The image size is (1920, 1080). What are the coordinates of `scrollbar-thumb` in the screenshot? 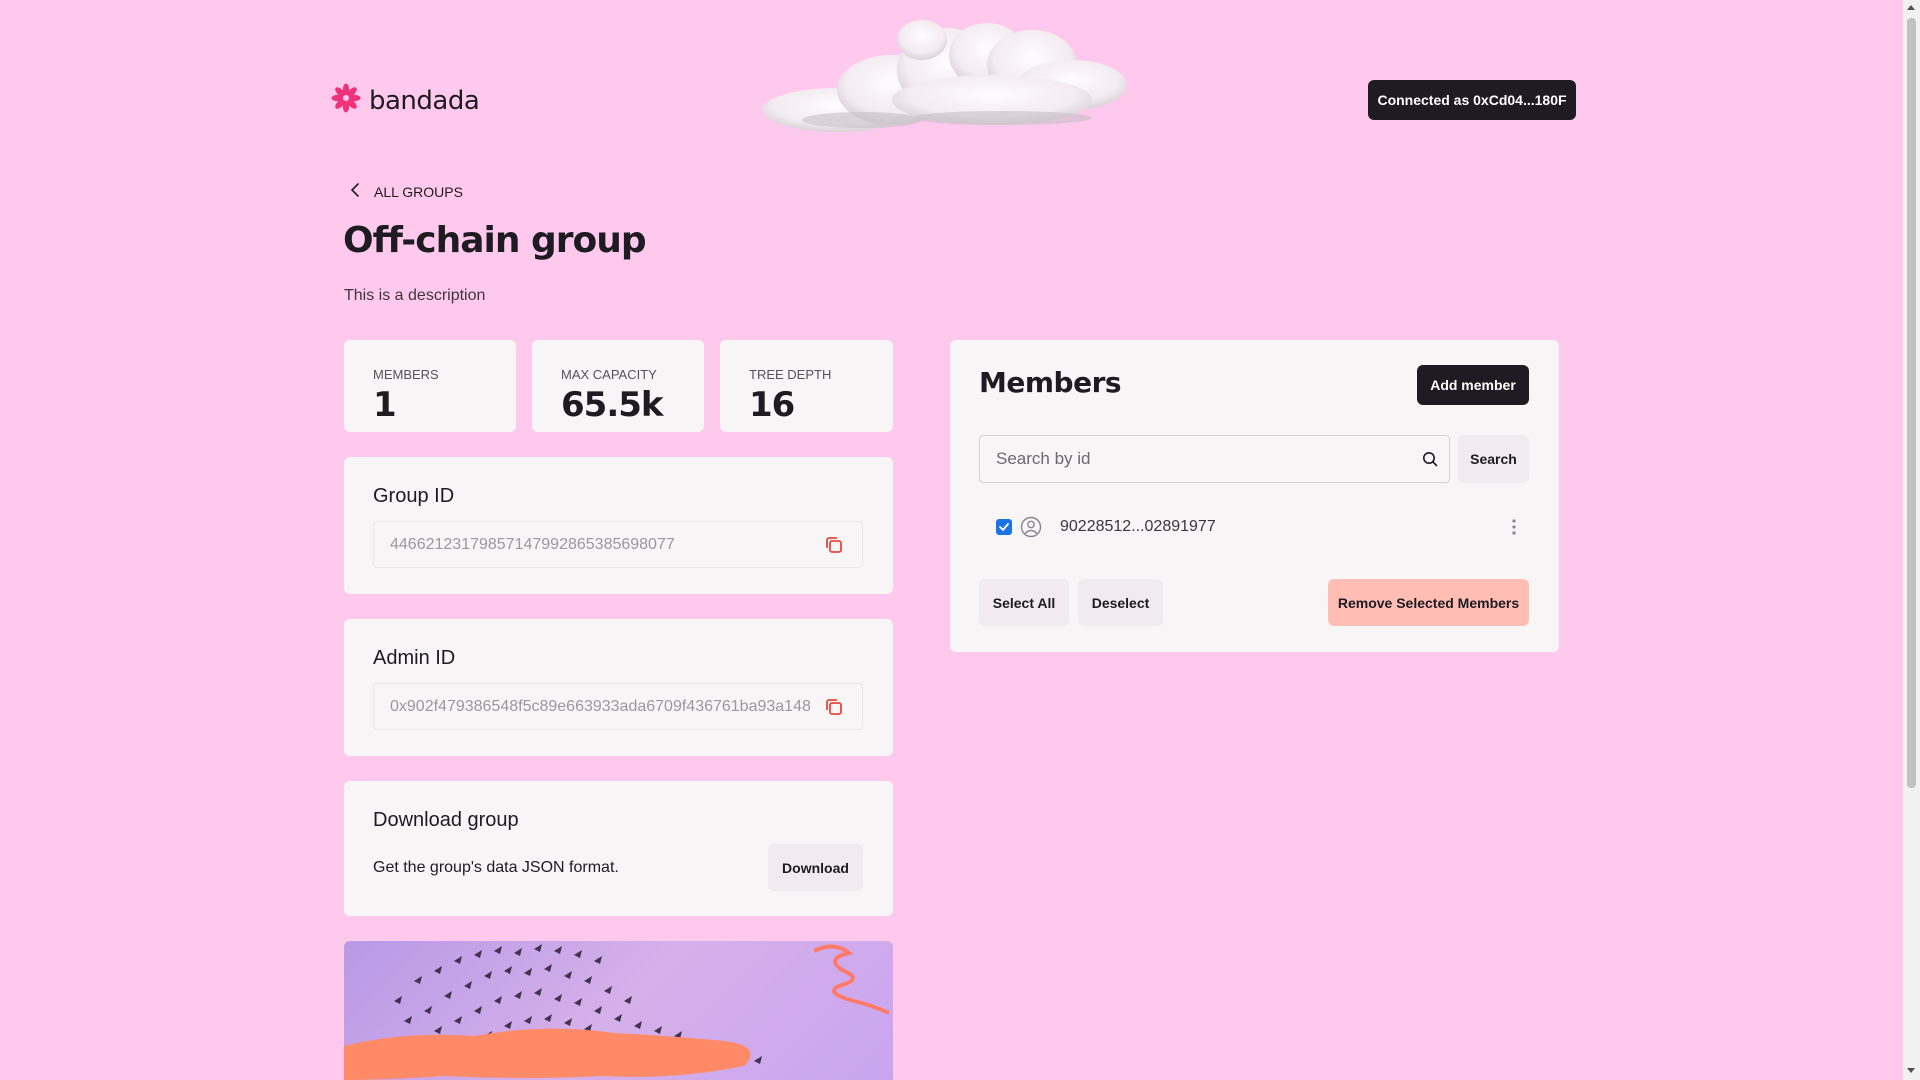 It's located at (1911, 403).